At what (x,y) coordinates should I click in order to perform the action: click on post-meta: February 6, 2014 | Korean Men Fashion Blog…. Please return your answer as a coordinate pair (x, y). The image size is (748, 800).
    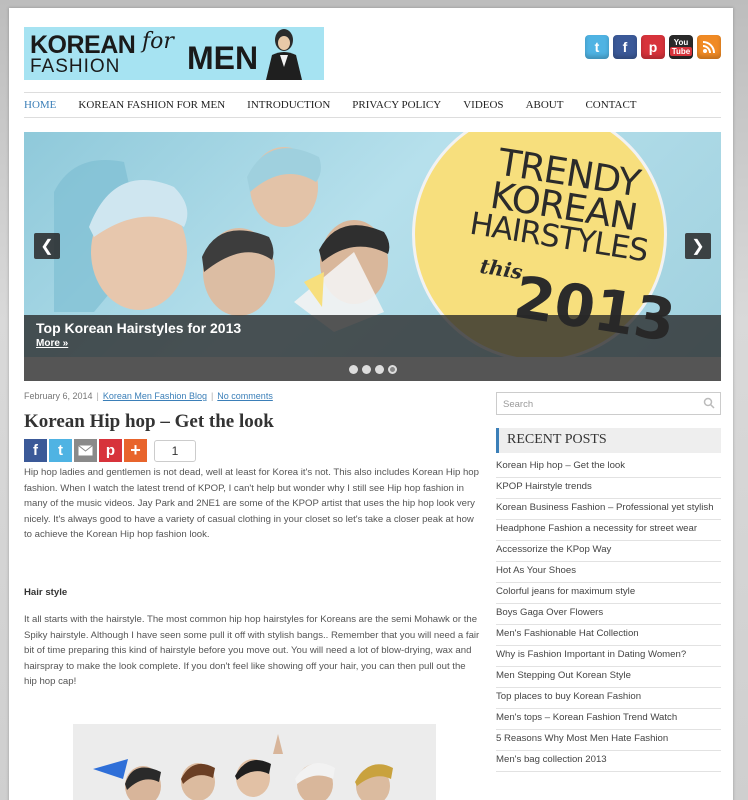
    Looking at the image, I should click on (148, 396).